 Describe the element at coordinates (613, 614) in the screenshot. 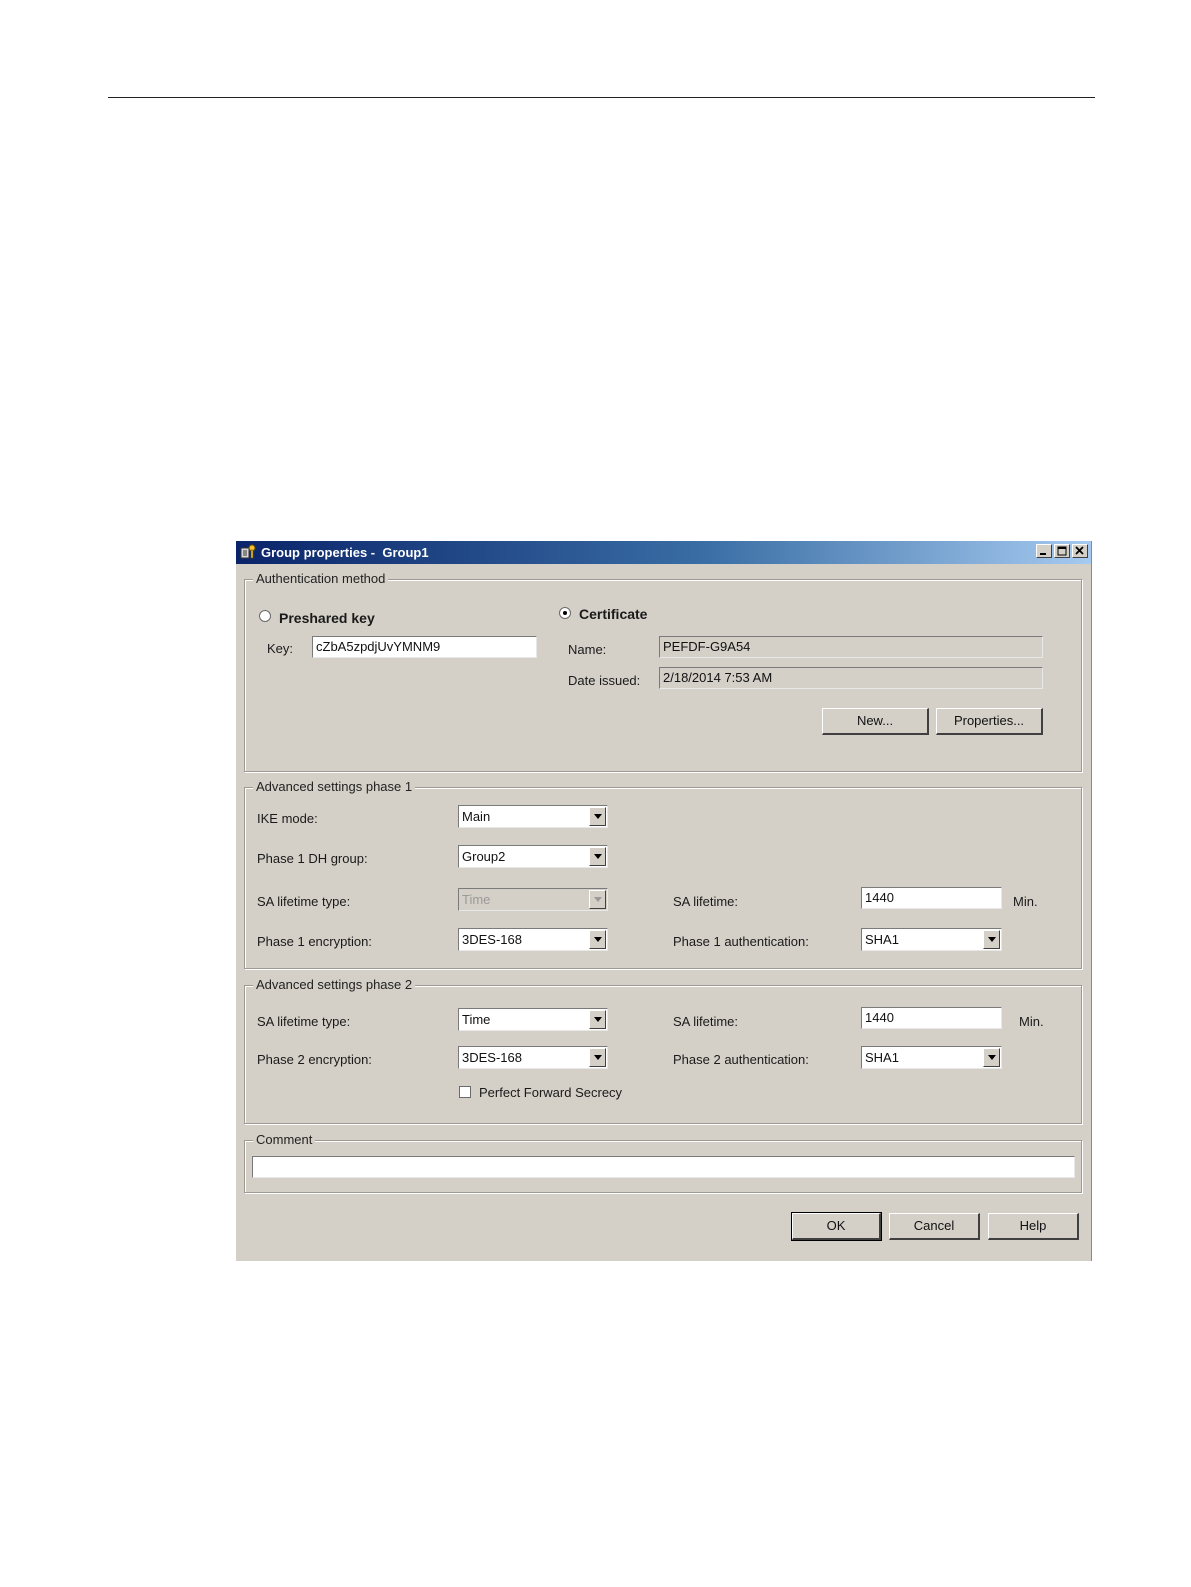

I see `certificate-label: Certificate` at that location.